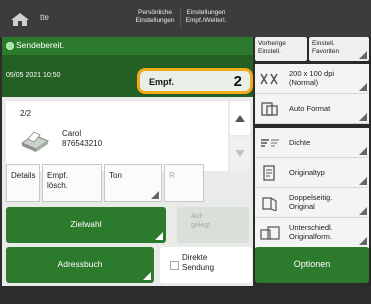 This screenshot has height=304, width=371. I want to click on different-size-line2: Originalform., so click(310, 236).